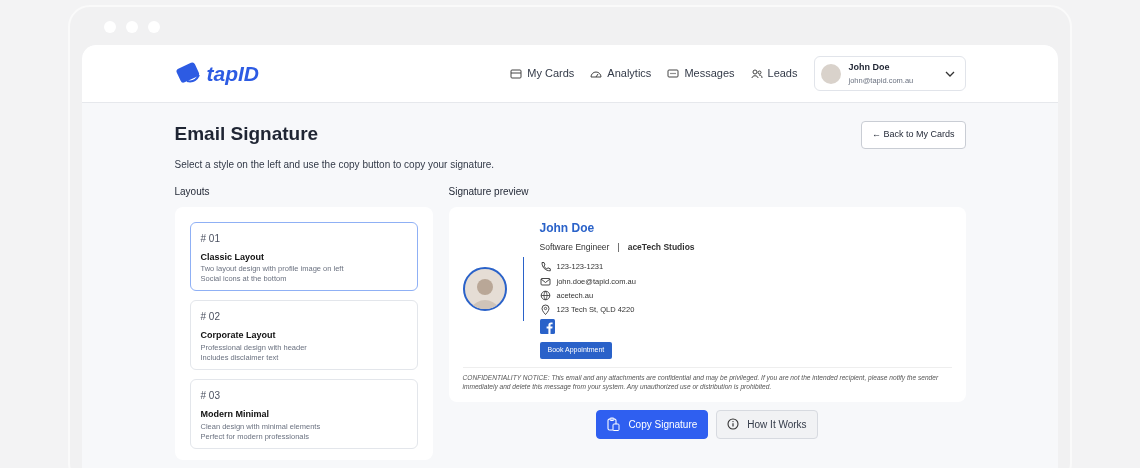 This screenshot has width=1140, height=468. I want to click on user-name: John Doe, so click(869, 68).